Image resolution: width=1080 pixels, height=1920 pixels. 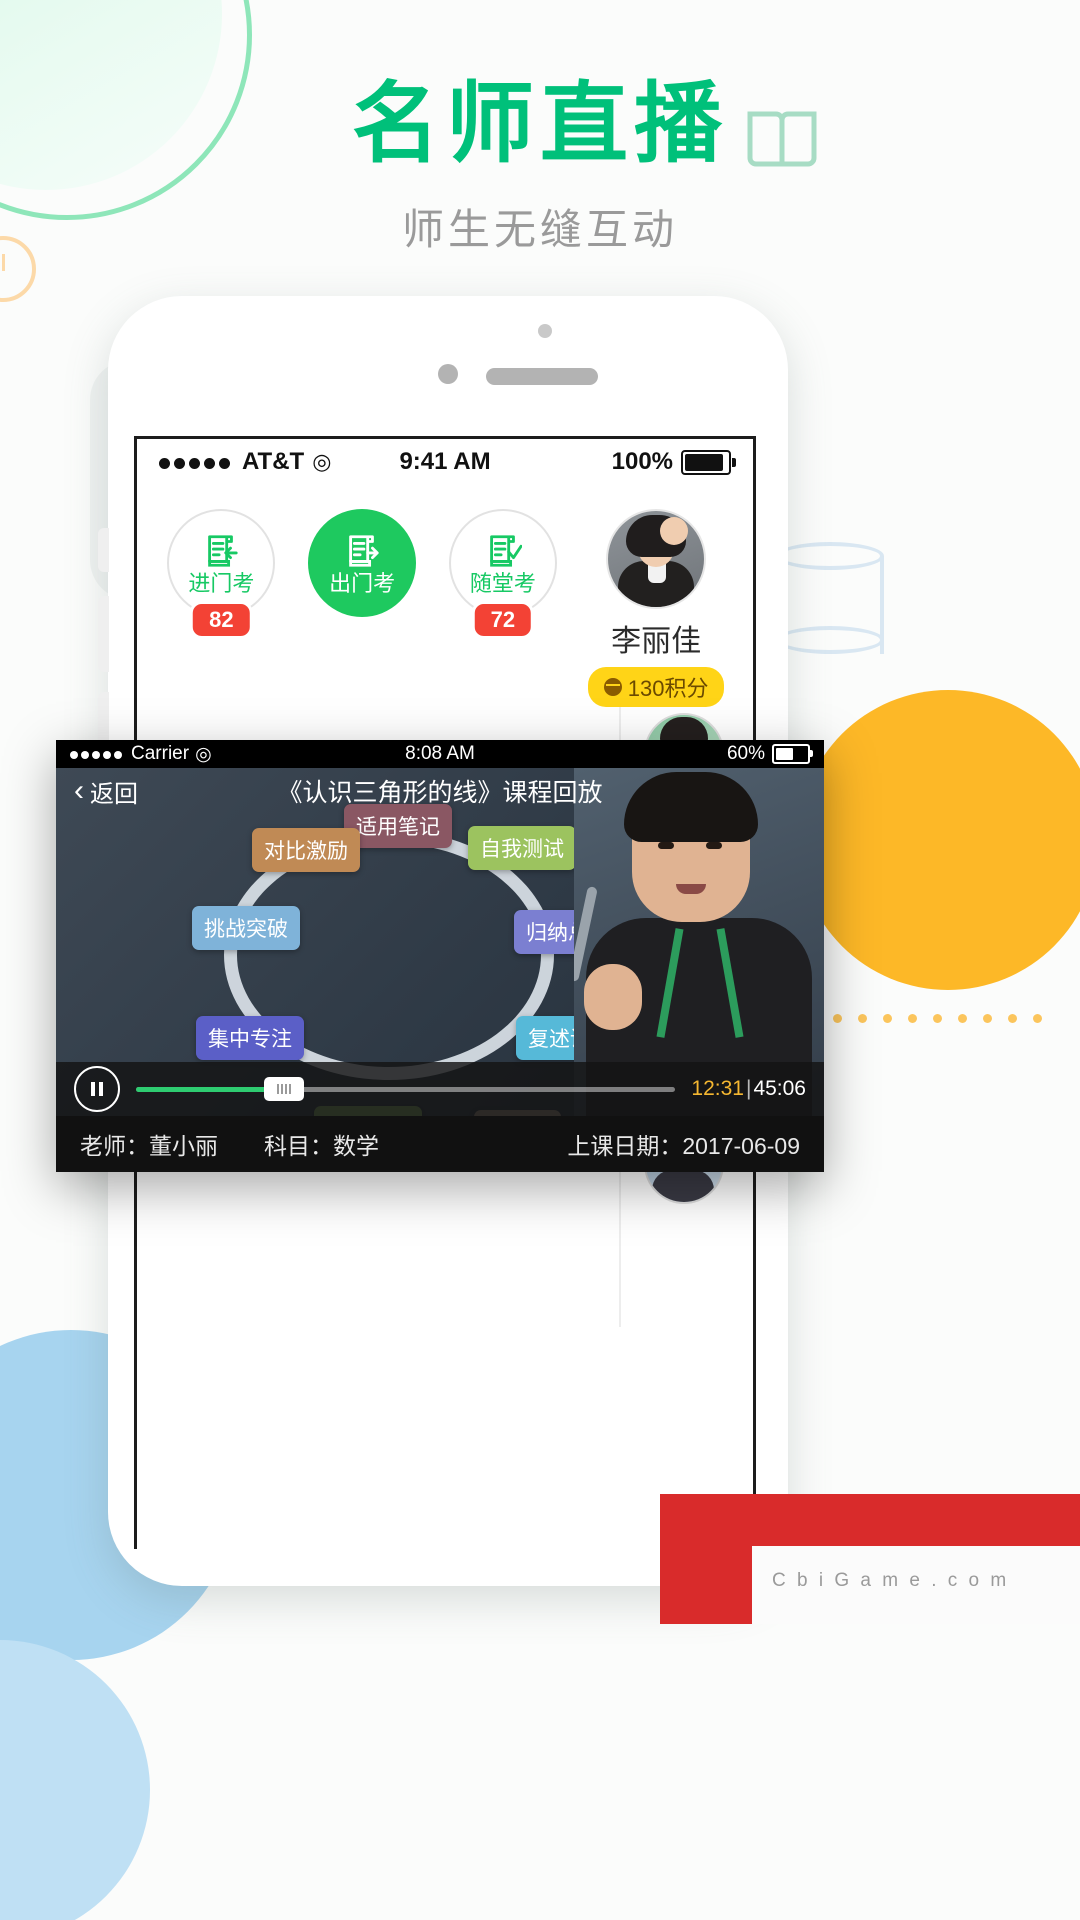 What do you see at coordinates (448, 374) in the screenshot?
I see `phone-camera` at bounding box center [448, 374].